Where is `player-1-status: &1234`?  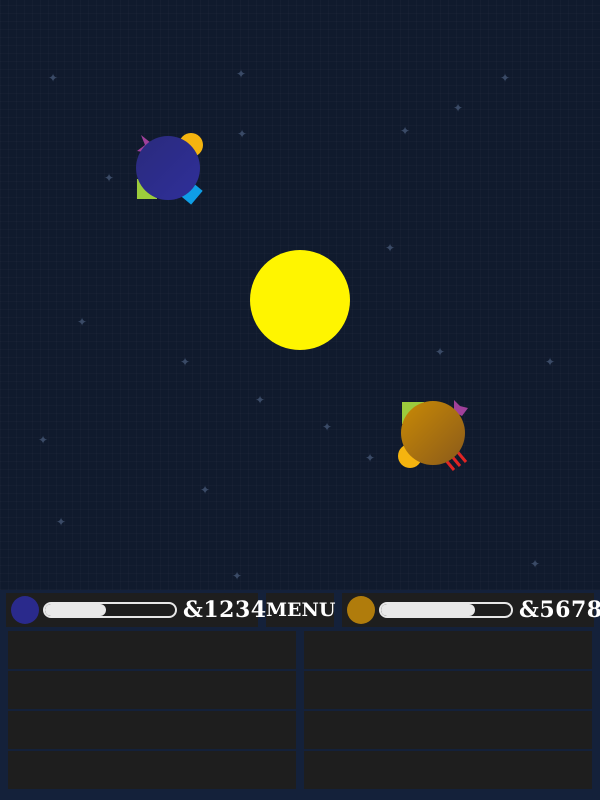 player-1-status: &1234 is located at coordinates (136, 610).